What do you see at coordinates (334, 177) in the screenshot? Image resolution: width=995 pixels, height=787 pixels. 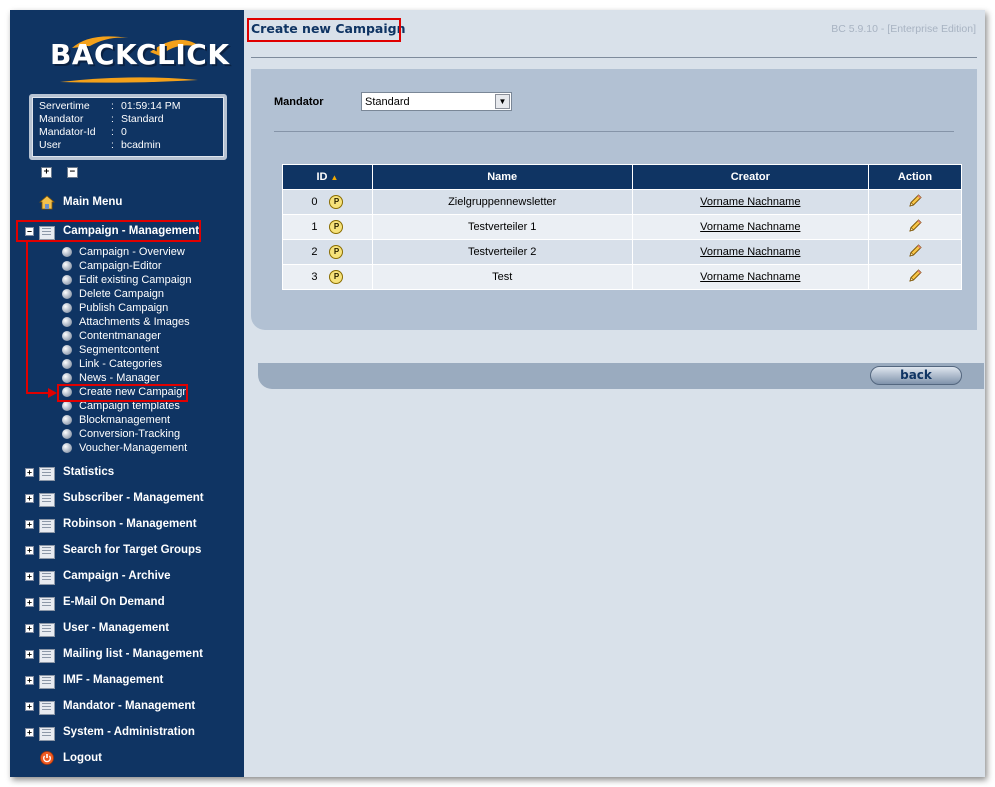 I see `sort-up-icon: ▲` at bounding box center [334, 177].